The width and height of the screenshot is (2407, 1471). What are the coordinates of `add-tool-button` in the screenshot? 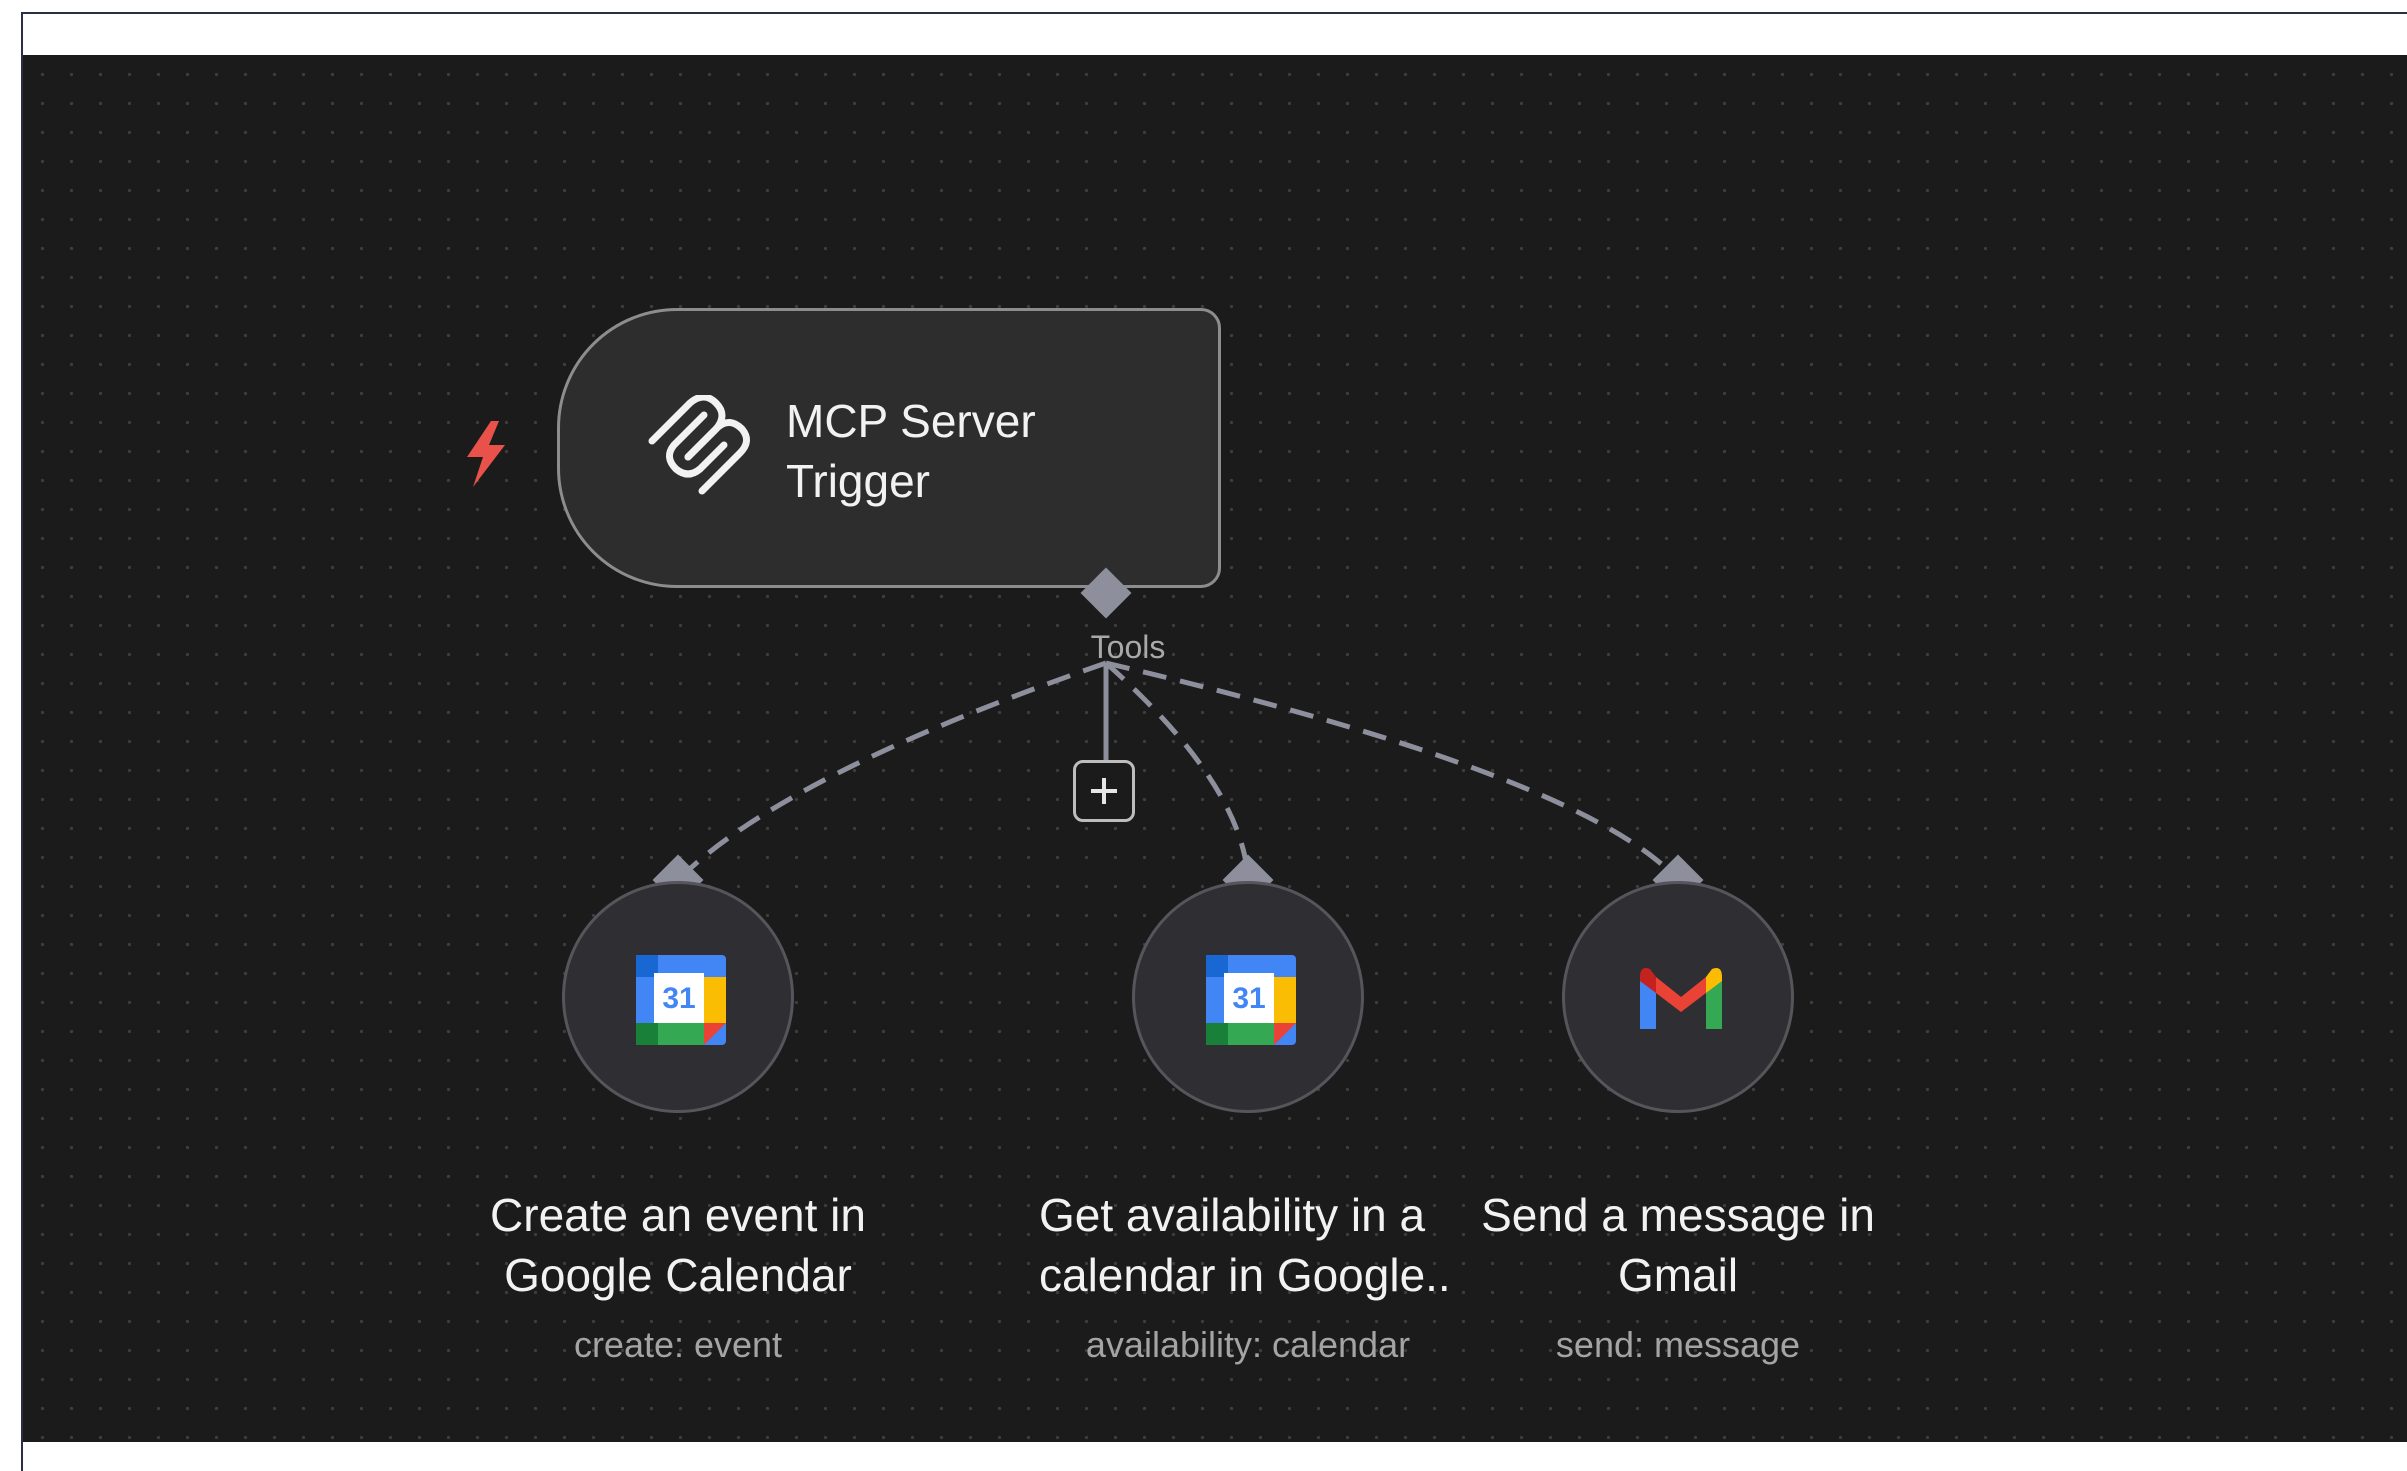 It's located at (1104, 791).